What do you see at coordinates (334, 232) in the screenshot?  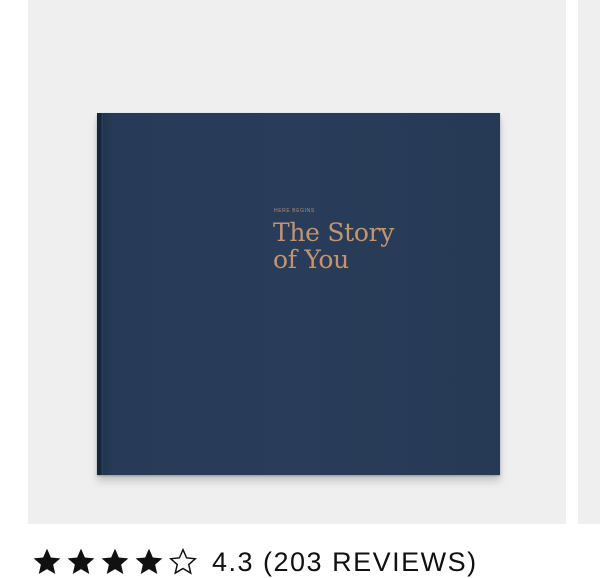 I see `book-title-line-1: The Story` at bounding box center [334, 232].